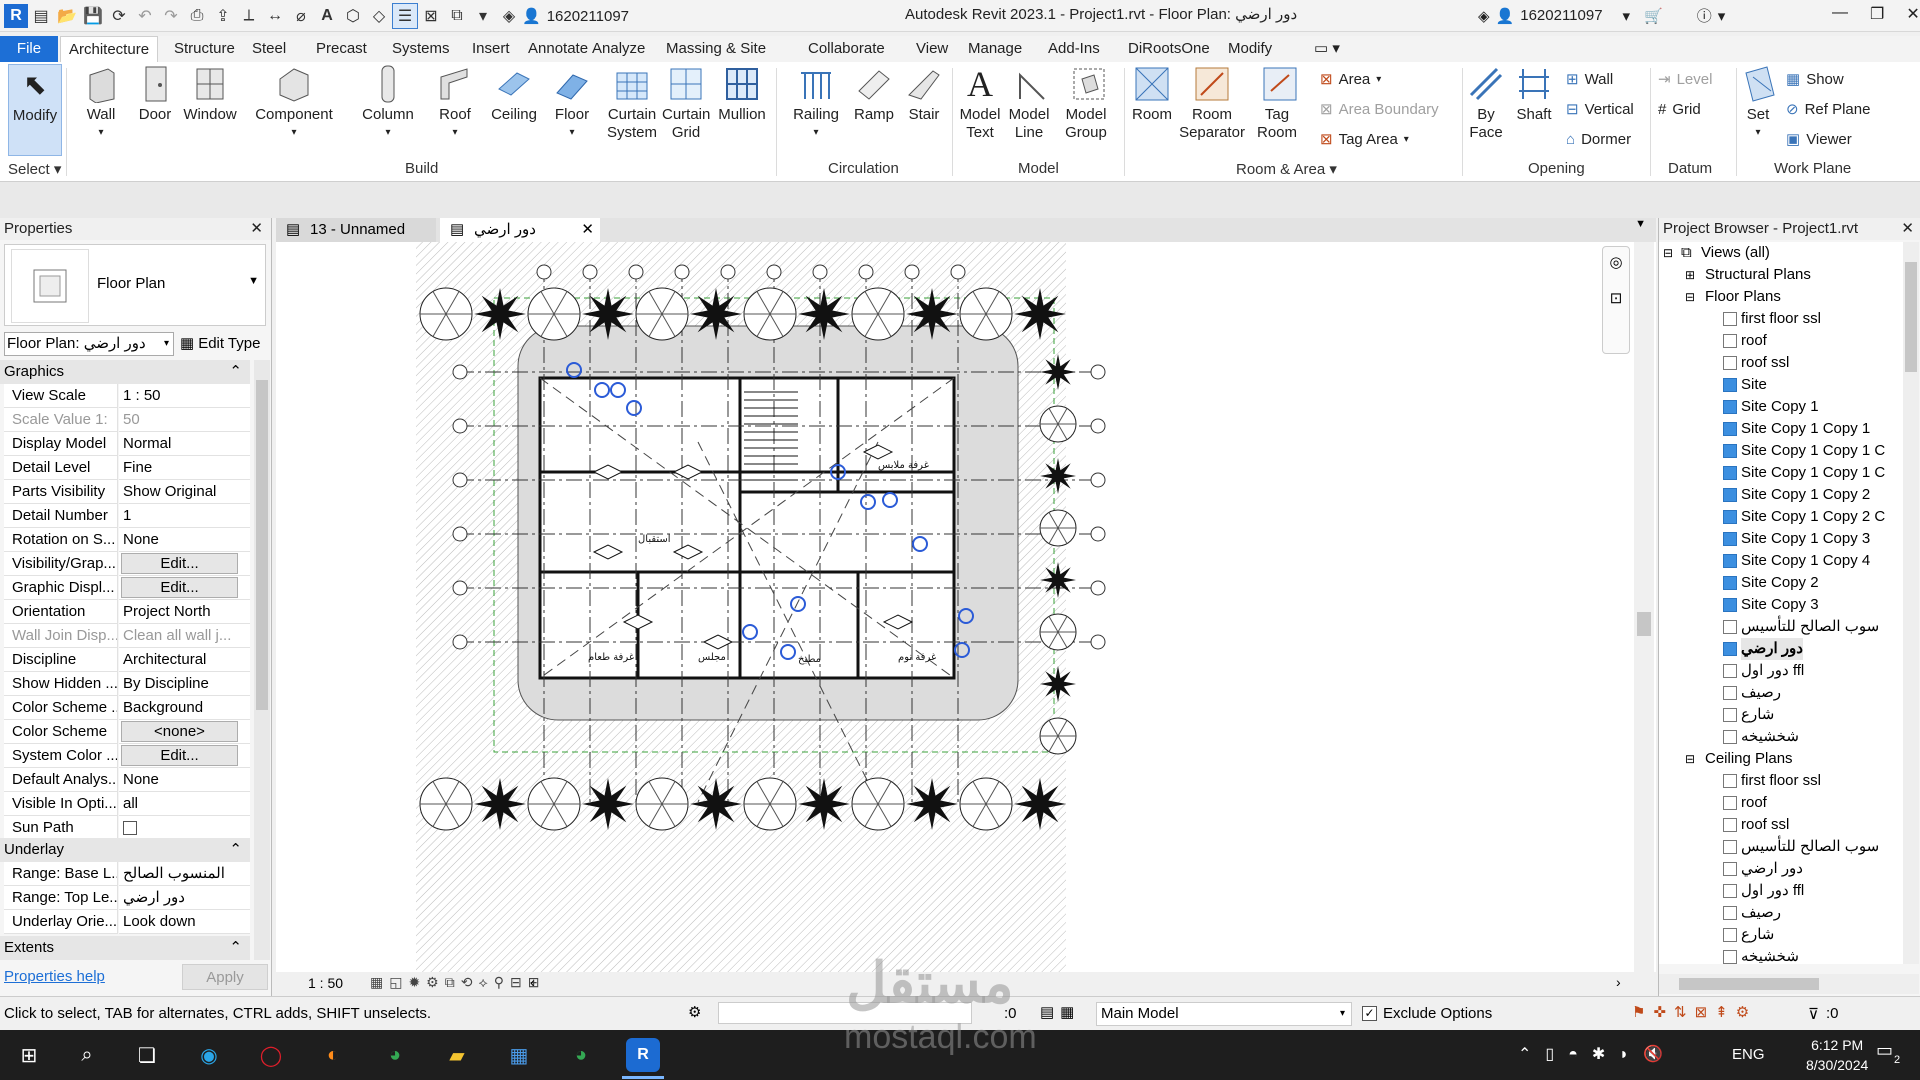 The height and width of the screenshot is (1080, 1920). What do you see at coordinates (1616, 298) in the screenshot?
I see `zoom-icon: ⊡` at bounding box center [1616, 298].